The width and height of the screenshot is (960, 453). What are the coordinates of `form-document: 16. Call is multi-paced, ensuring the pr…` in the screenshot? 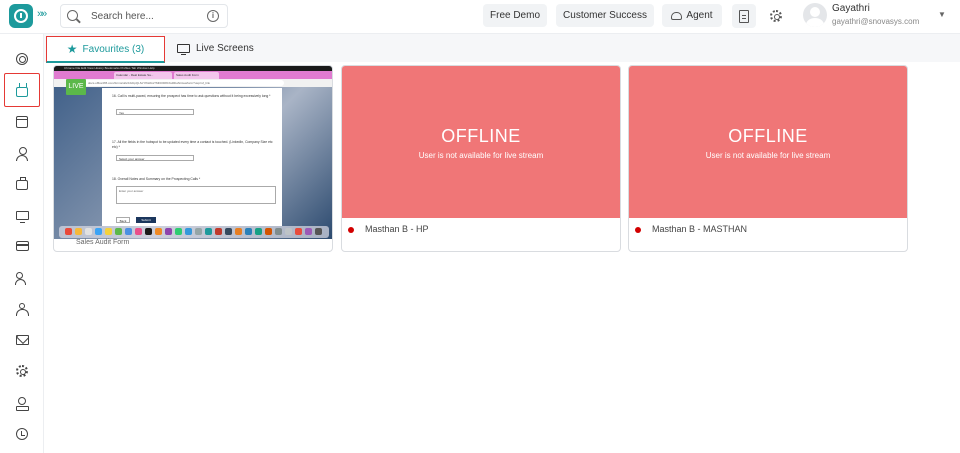 It's located at (192, 157).